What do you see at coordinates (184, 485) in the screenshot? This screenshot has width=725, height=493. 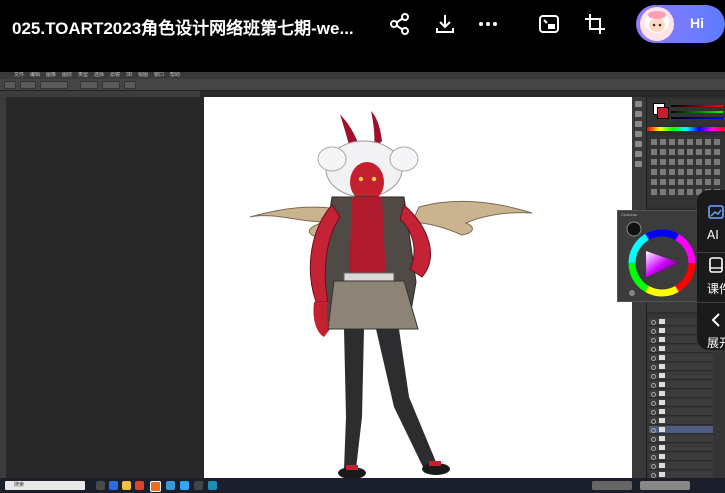 I see `photoshop-icon` at bounding box center [184, 485].